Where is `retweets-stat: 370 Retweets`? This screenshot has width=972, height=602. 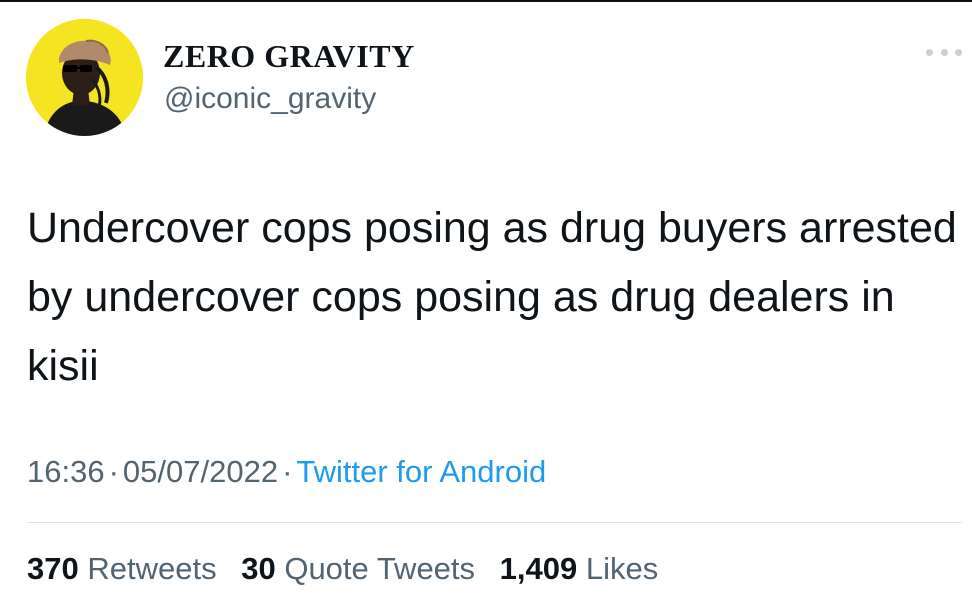 retweets-stat: 370 Retweets is located at coordinates (122, 568).